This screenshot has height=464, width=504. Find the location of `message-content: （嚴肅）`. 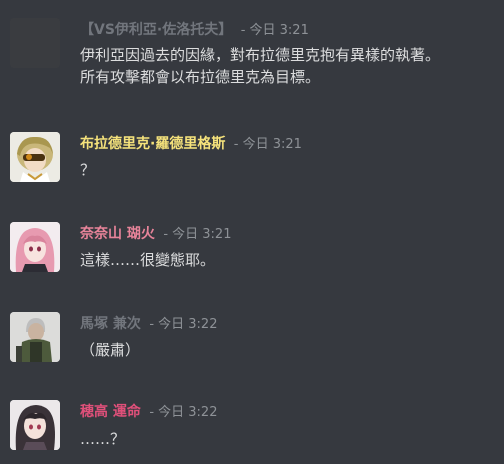

message-content: （嚴肅） is located at coordinates (110, 350).